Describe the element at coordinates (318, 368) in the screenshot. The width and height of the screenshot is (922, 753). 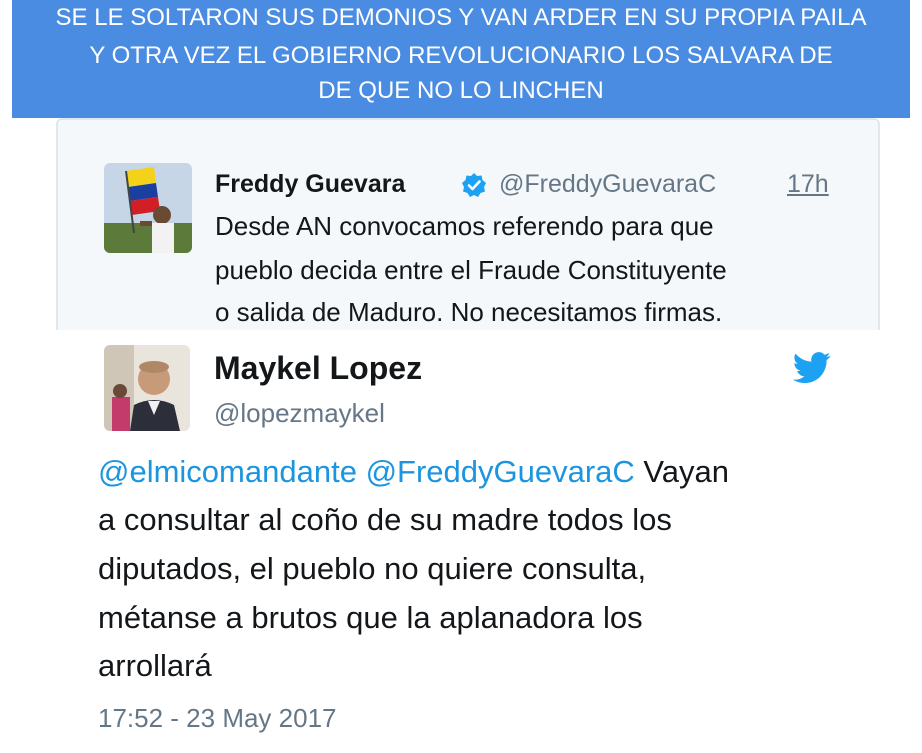
I see `author-name: Maykel Lopez` at that location.